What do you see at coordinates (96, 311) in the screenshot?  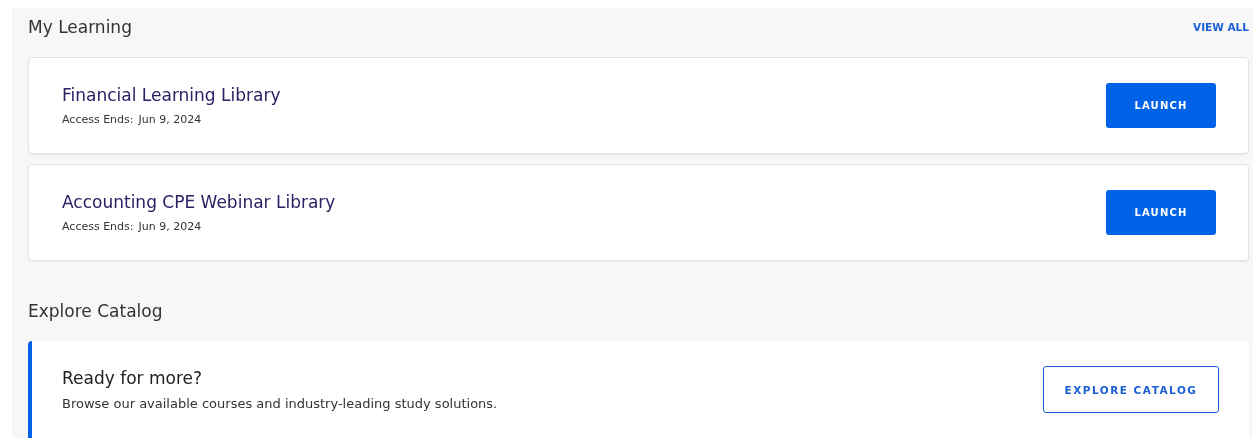 I see `section-title: Explore Catalog` at bounding box center [96, 311].